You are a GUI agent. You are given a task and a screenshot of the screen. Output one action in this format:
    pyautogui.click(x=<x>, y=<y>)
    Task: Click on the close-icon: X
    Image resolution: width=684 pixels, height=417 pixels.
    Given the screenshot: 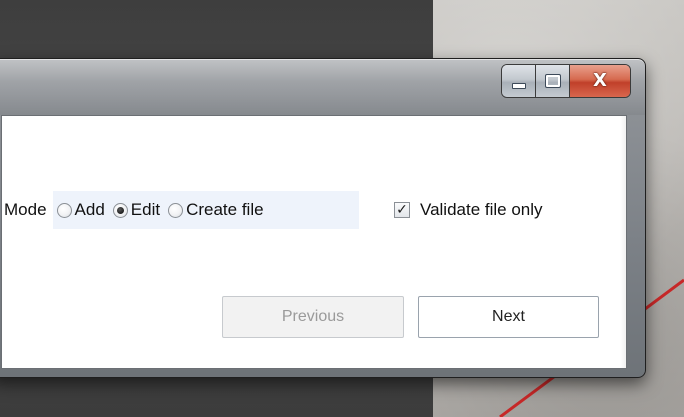 What is the action you would take?
    pyautogui.click(x=600, y=80)
    